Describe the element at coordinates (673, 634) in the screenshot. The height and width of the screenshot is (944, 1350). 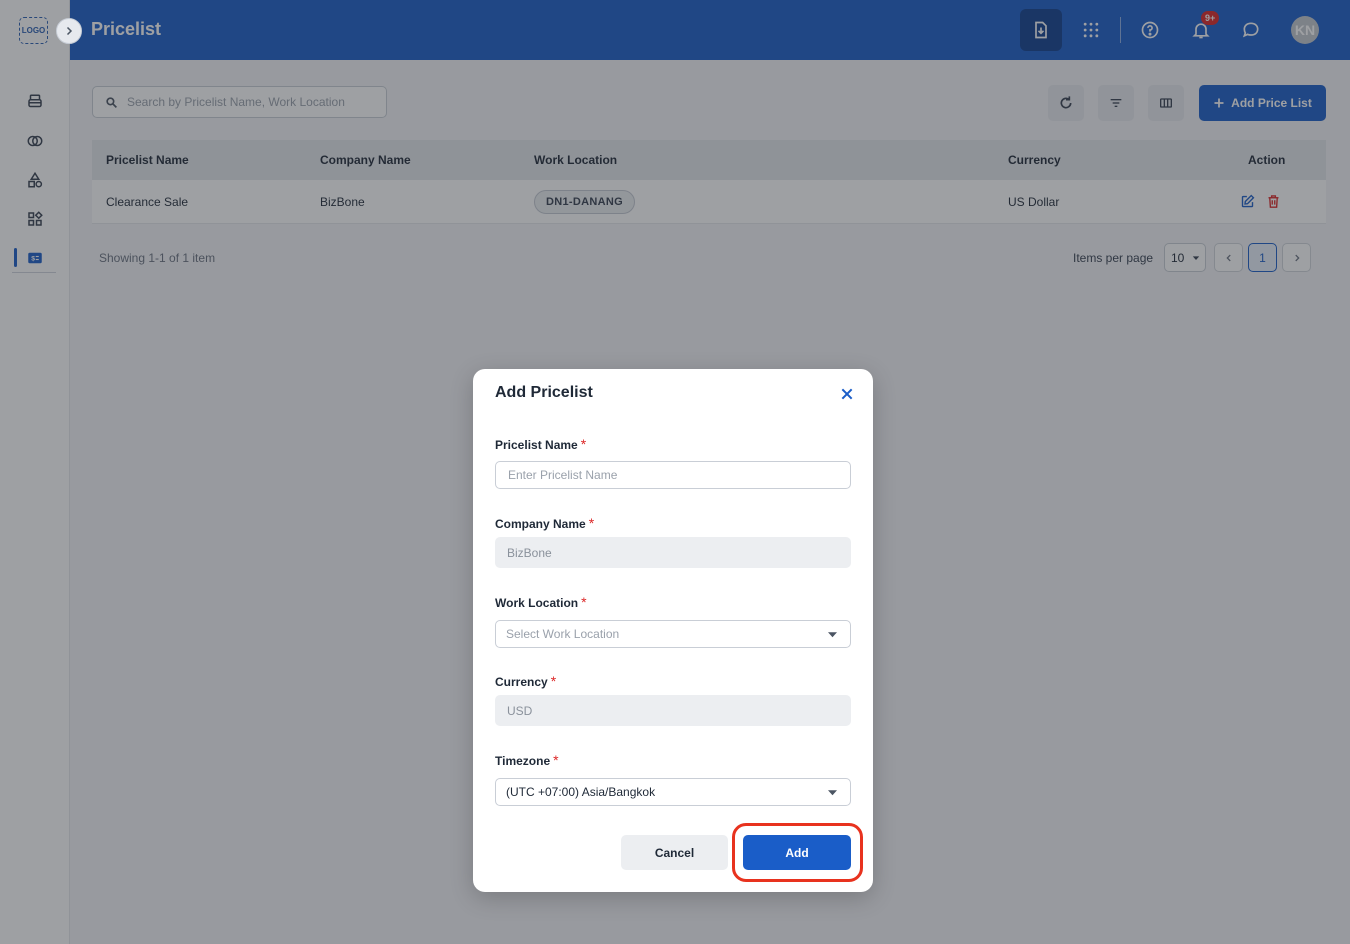
I see `work-location-select: Select Work Location` at that location.